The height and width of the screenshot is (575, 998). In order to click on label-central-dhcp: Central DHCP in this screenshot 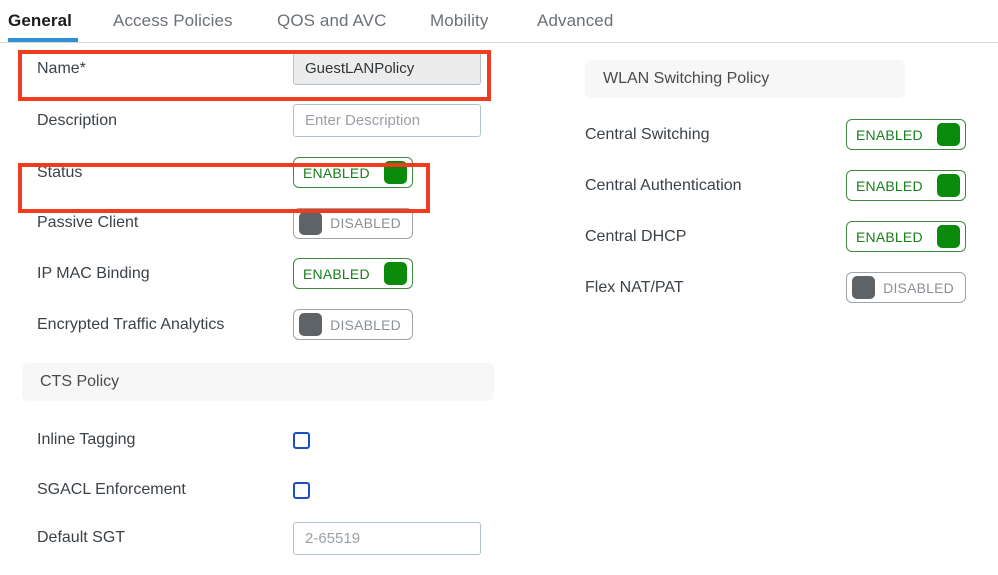, I will do `click(636, 236)`.